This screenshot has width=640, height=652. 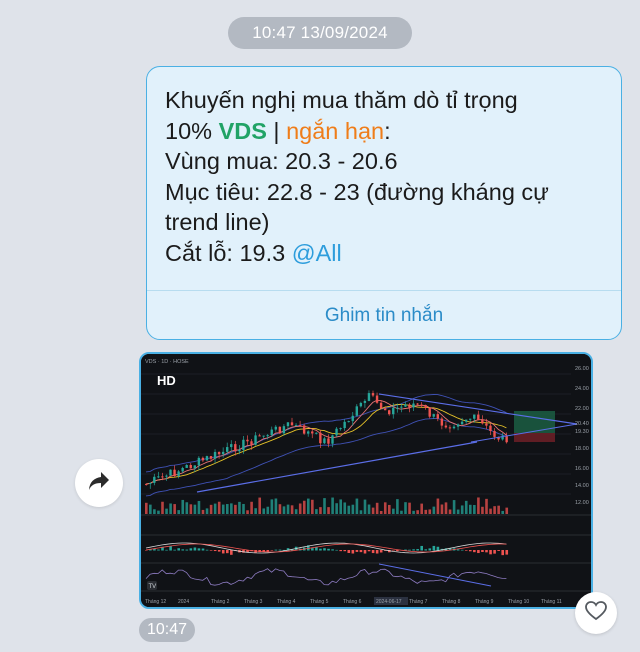 I want to click on svg-text: TV, so click(x=153, y=587).